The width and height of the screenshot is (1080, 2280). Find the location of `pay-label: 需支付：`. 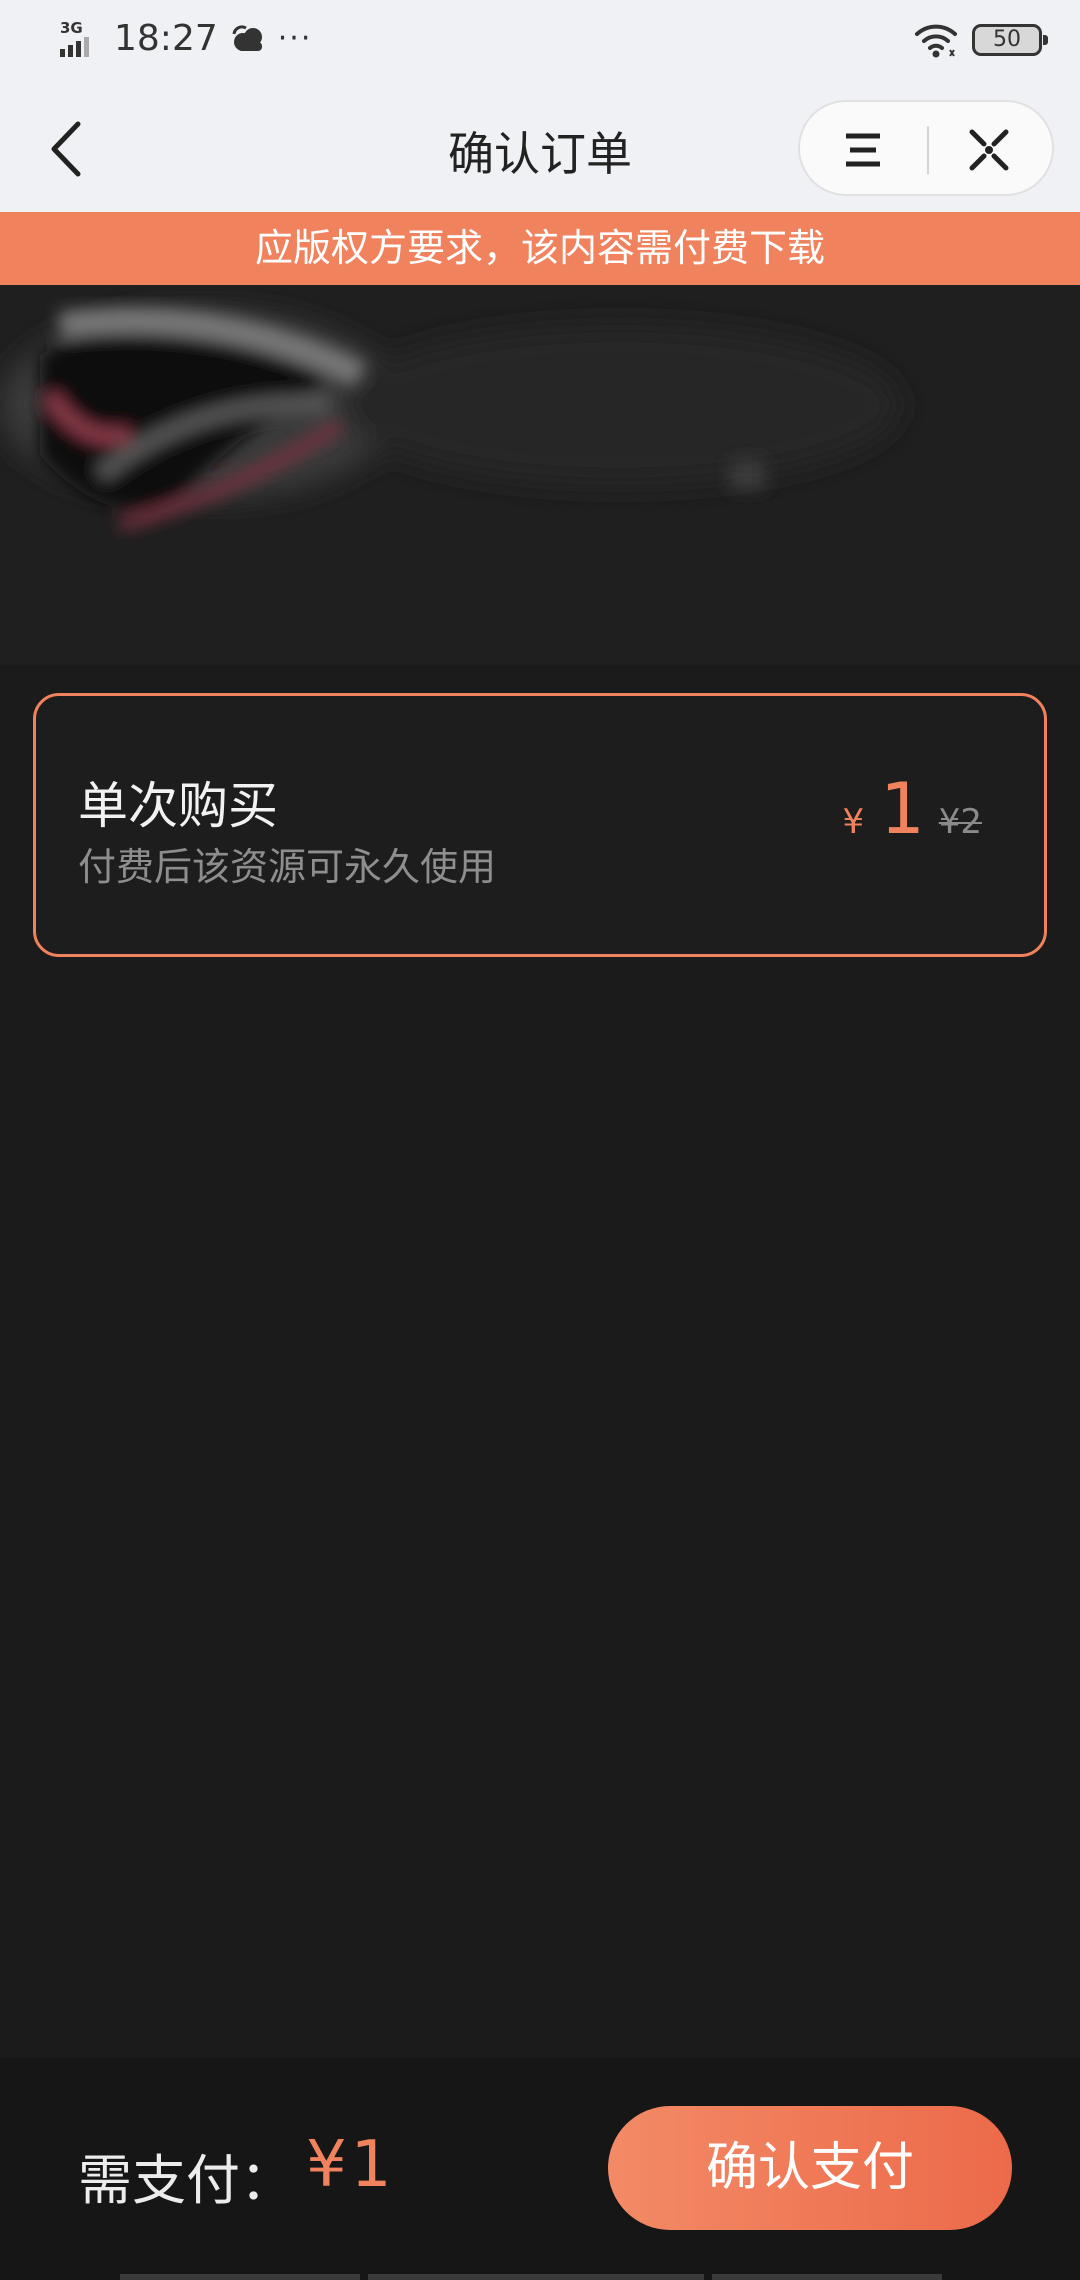

pay-label: 需支付： is located at coordinates (186, 2180).